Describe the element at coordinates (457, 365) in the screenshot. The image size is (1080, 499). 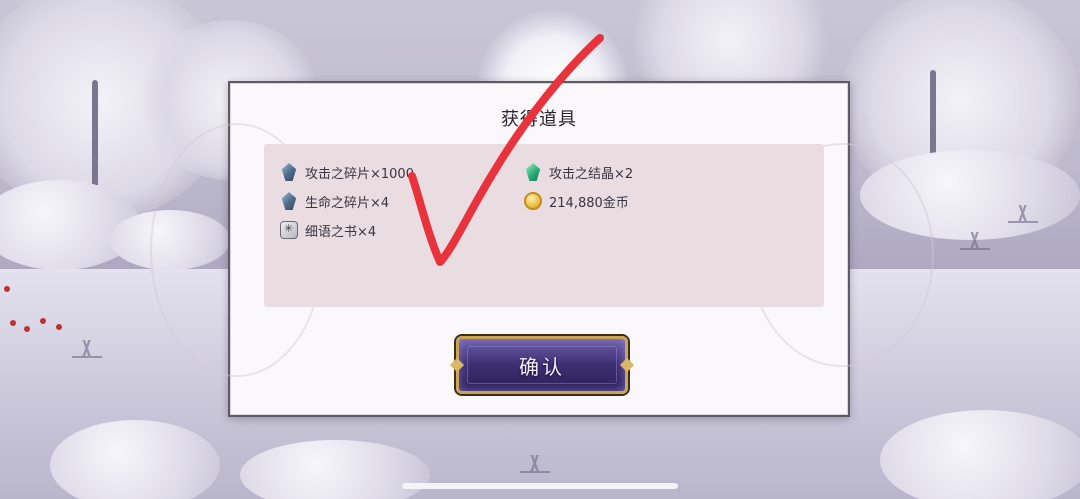
I see `button-ornament-left` at that location.